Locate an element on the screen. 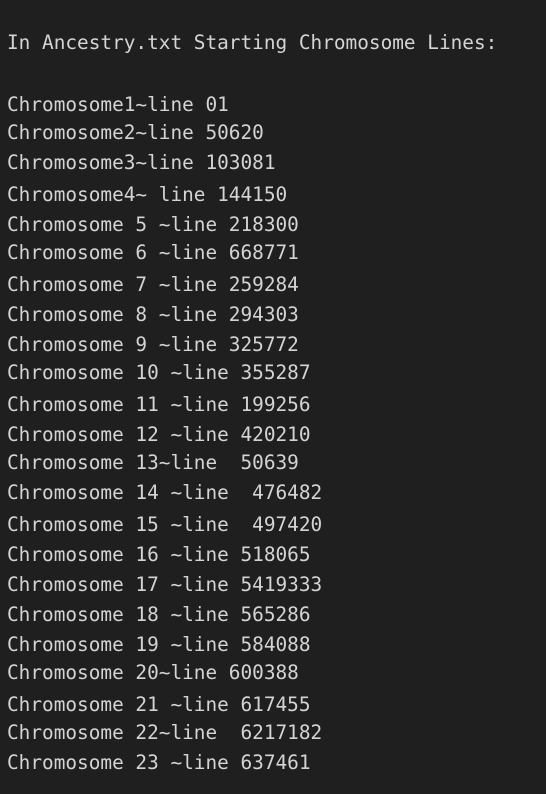  text-line-chromosome-22: Chromosome 22~line 6217182 is located at coordinates (165, 732).